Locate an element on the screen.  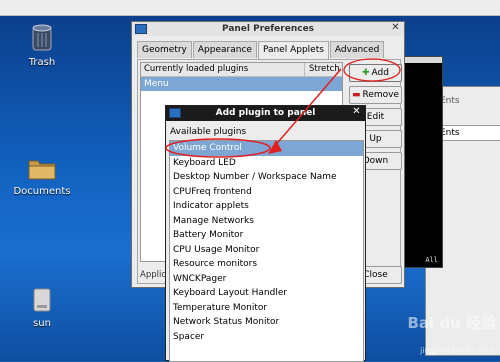
list-header: Currently loaded plugins Stretch is located at coordinates (241, 70).